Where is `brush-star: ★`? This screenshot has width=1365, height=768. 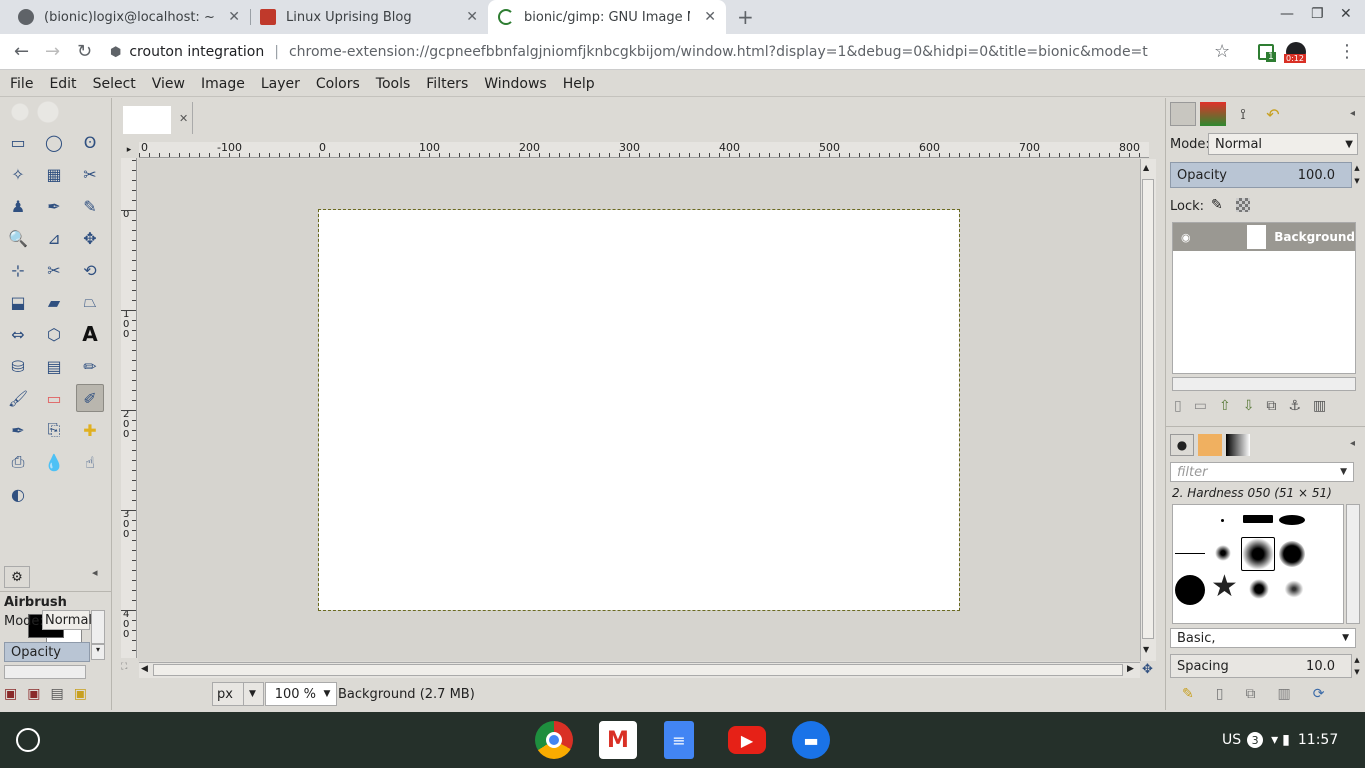 brush-star: ★ is located at coordinates (1224, 587).